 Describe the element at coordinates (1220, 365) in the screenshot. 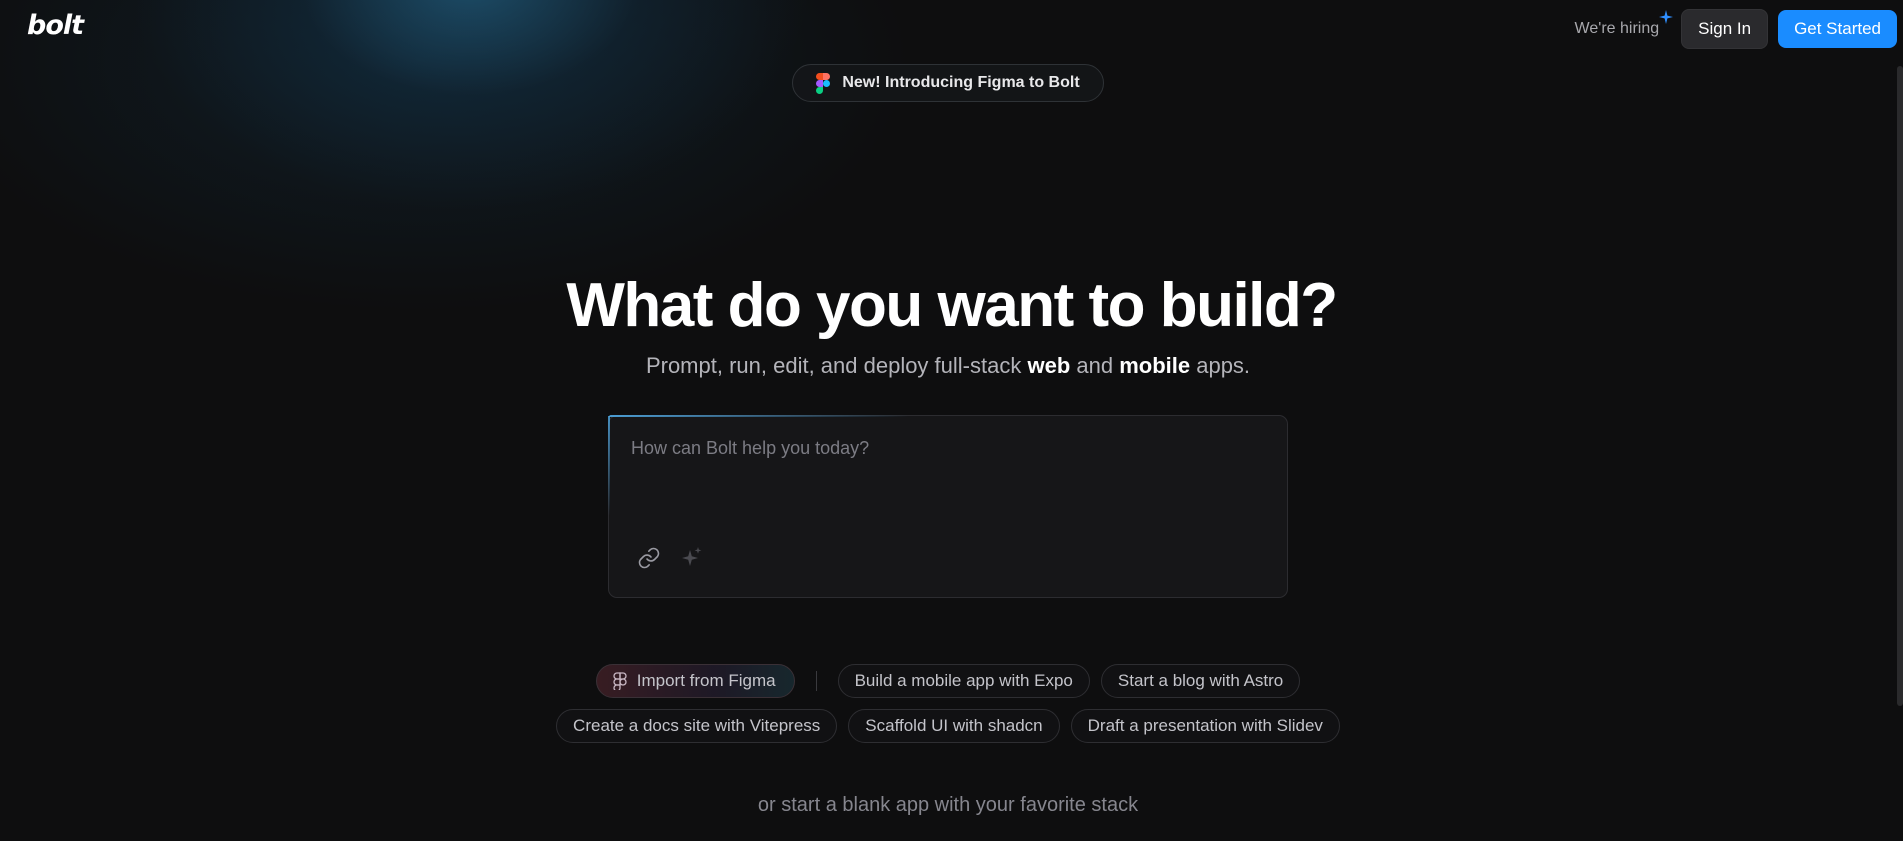

I see `subtitle-suffix: apps.` at that location.